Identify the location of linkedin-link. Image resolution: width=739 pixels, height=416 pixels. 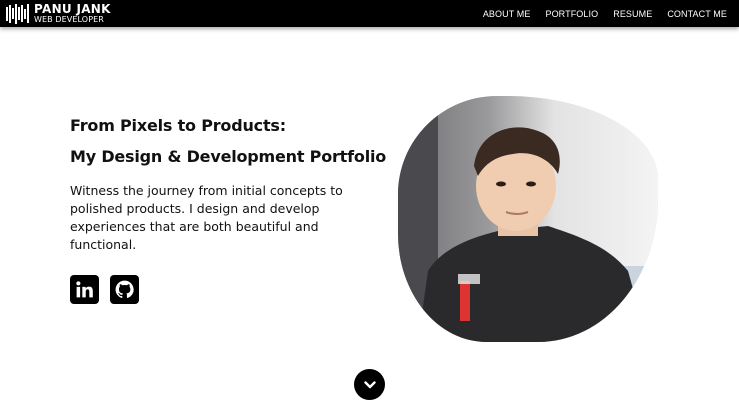
(84, 289).